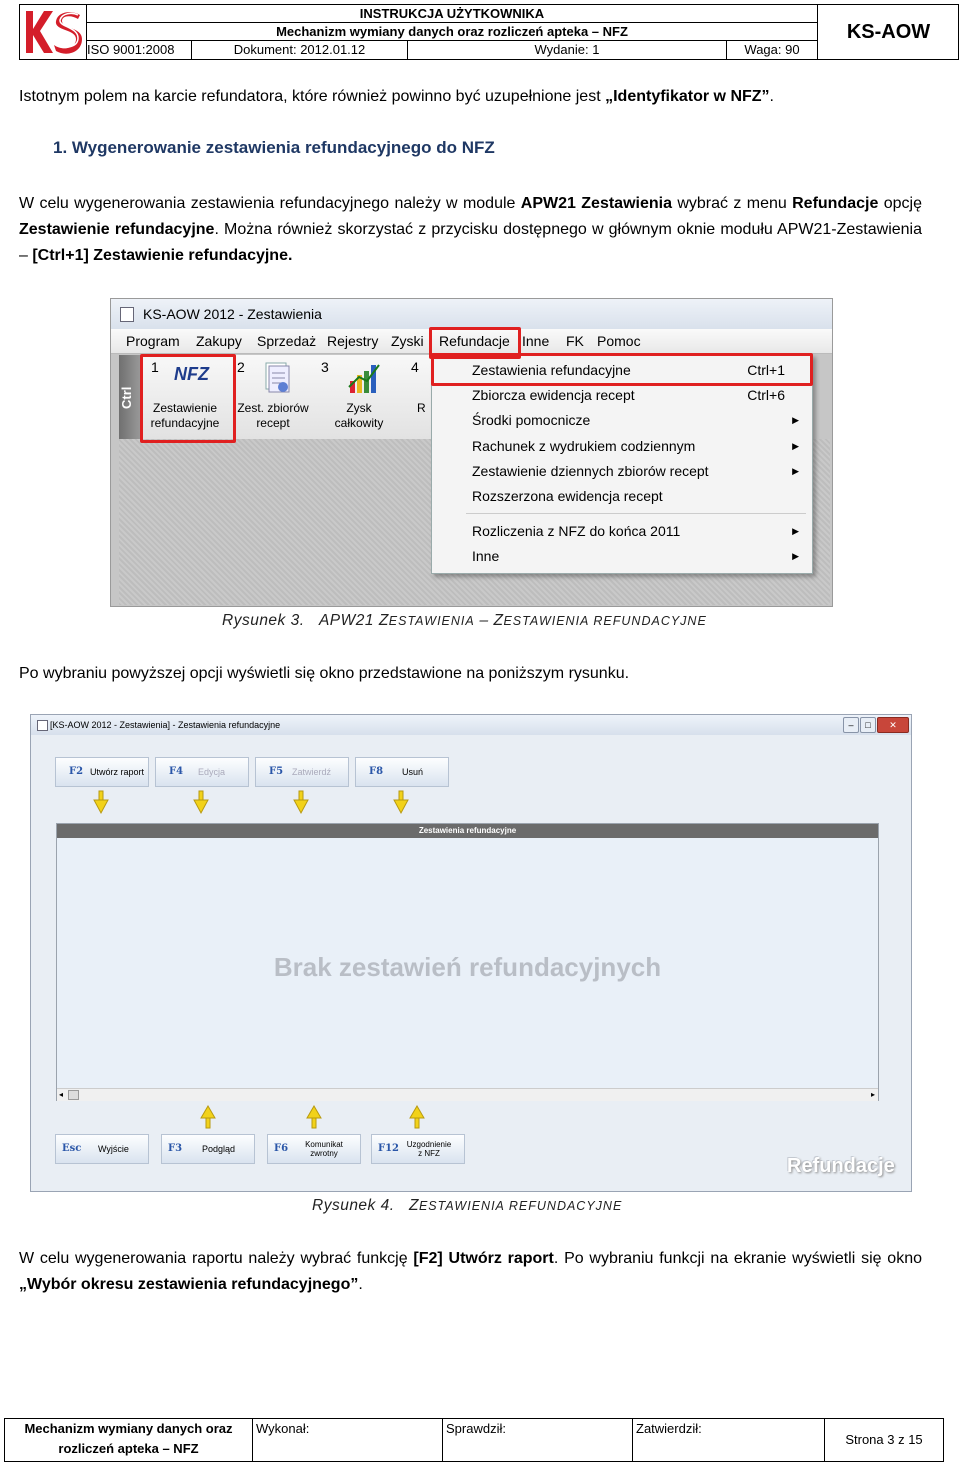 The image size is (960, 1463). What do you see at coordinates (639, 531) in the screenshot?
I see `menu-item-rozliczenia-nfz: Rozliczenia z NFZ do końca 2011 ▶` at bounding box center [639, 531].